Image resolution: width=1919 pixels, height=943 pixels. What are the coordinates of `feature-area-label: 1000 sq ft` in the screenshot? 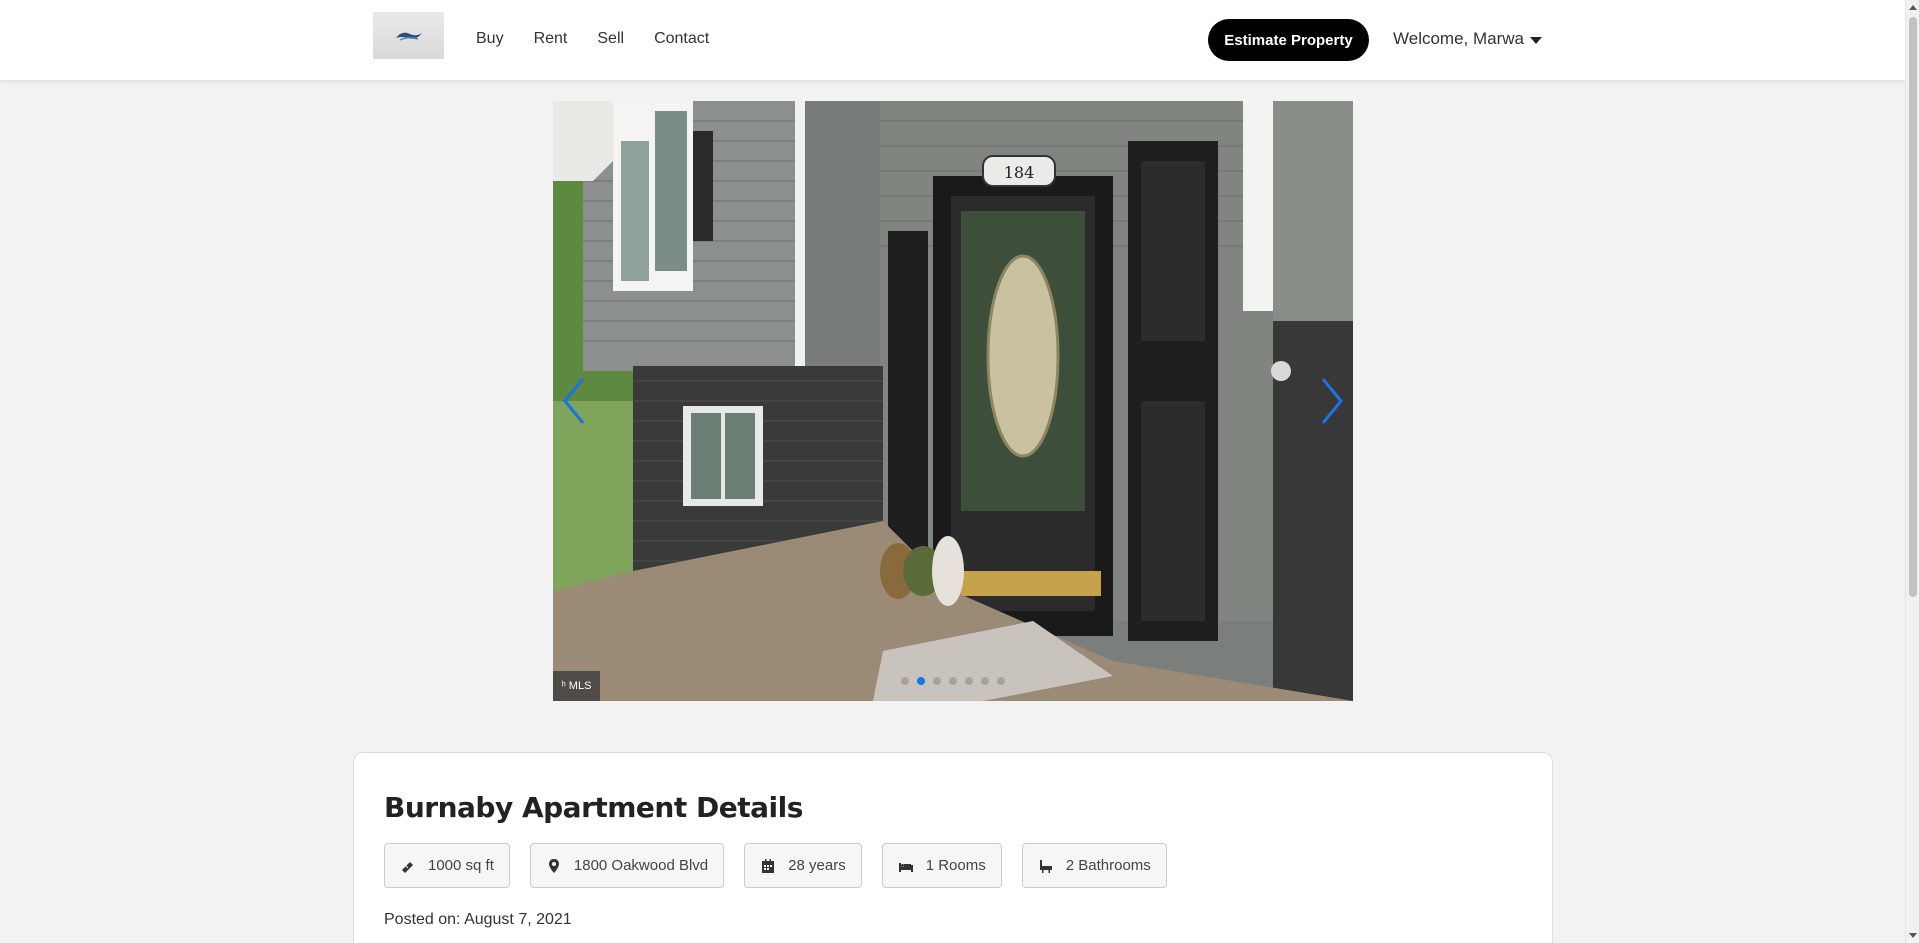 It's located at (461, 865).